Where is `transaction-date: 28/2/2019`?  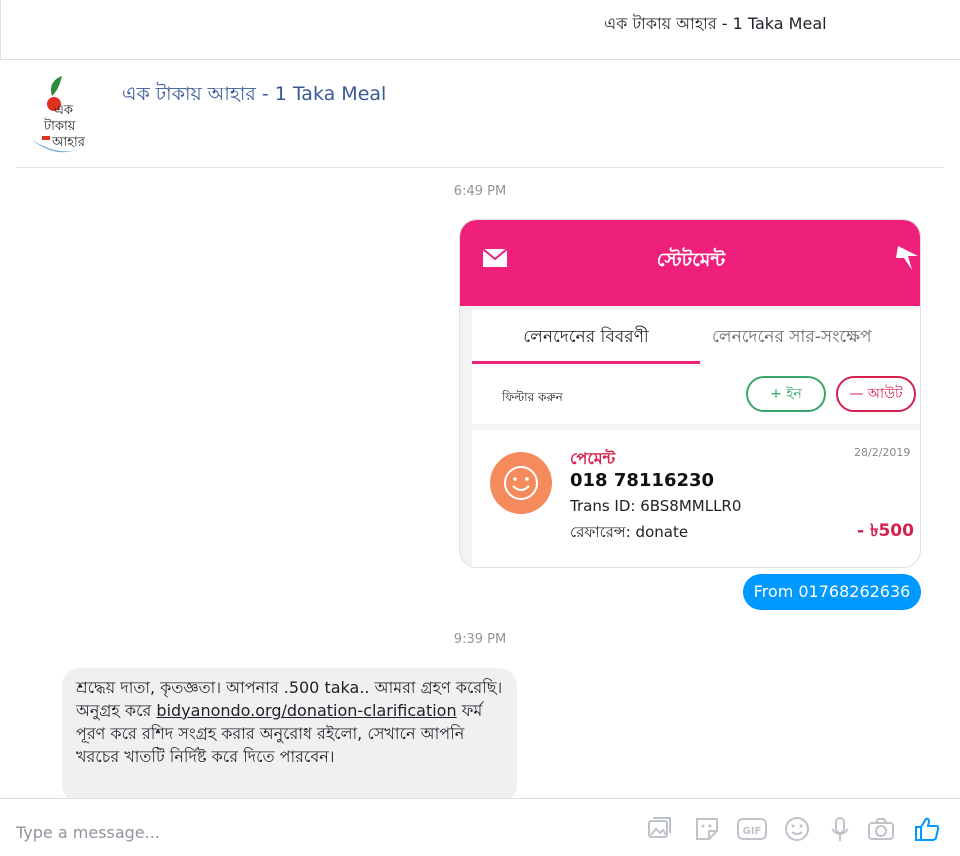
transaction-date: 28/2/2019 is located at coordinates (882, 452).